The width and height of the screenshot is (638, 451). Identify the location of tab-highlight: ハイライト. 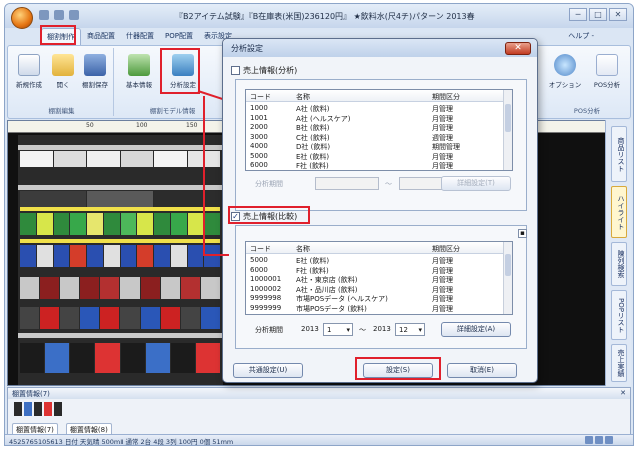
(619, 212).